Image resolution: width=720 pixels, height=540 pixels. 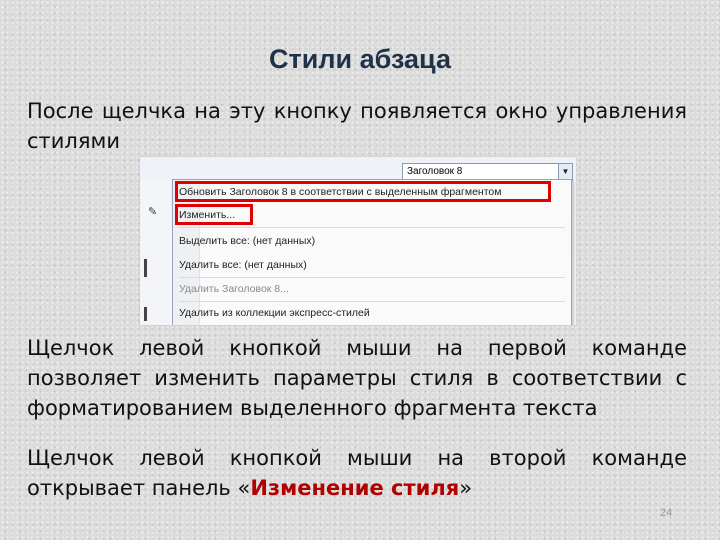 I want to click on highlight-box-modify, so click(x=214, y=214).